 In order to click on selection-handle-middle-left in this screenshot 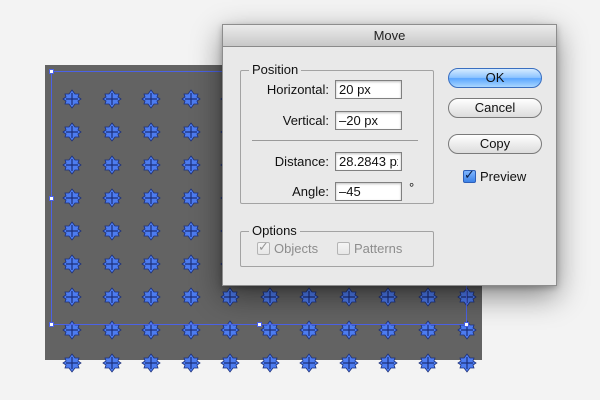, I will do `click(51, 198)`.